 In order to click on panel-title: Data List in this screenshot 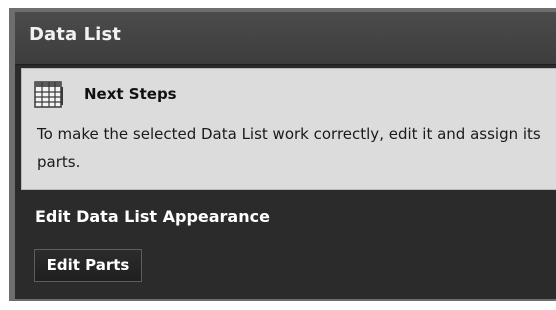, I will do `click(75, 34)`.